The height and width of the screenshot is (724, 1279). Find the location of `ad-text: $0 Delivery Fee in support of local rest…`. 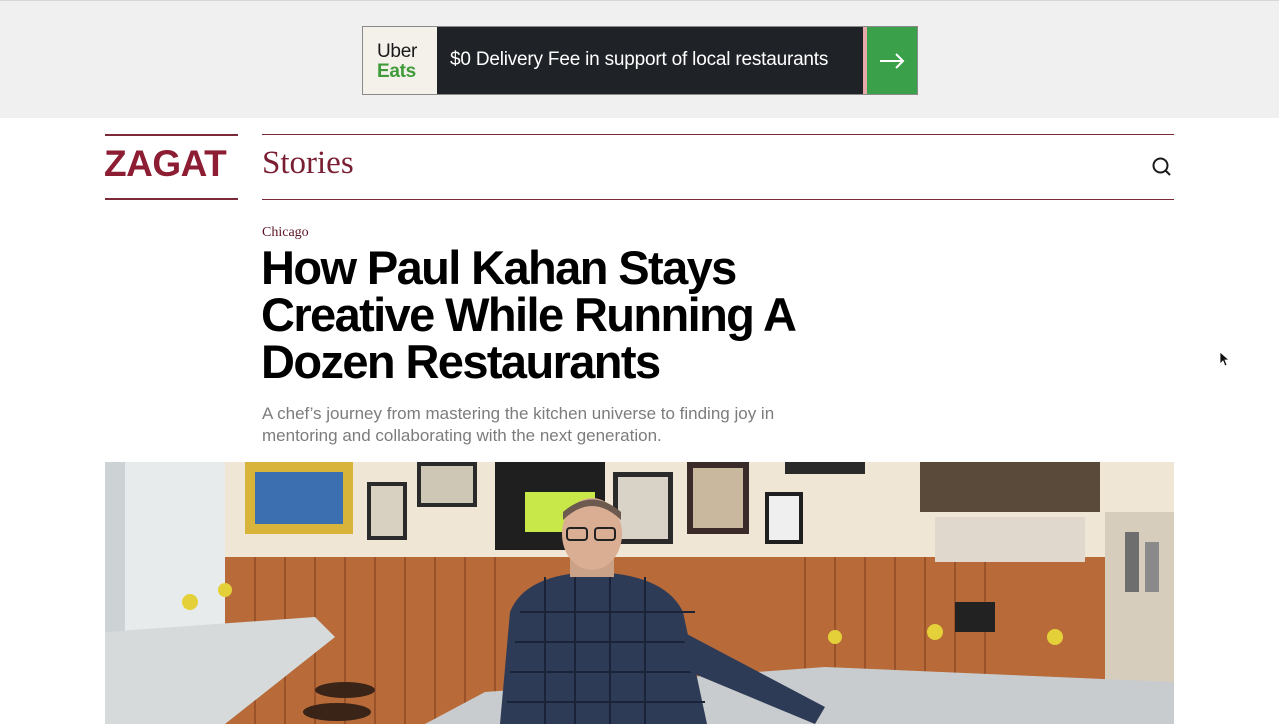

ad-text: $0 Delivery Fee in support of local rest… is located at coordinates (639, 59).